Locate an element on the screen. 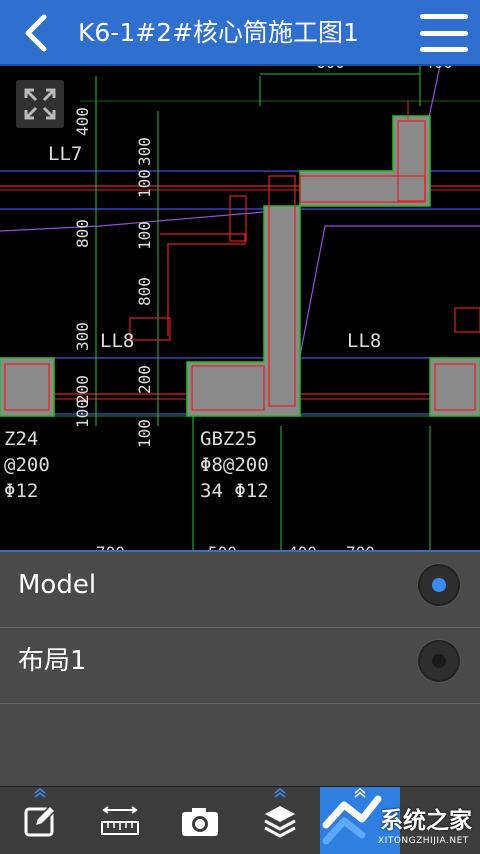  label-gbz25: GBZ25 is located at coordinates (228, 439).